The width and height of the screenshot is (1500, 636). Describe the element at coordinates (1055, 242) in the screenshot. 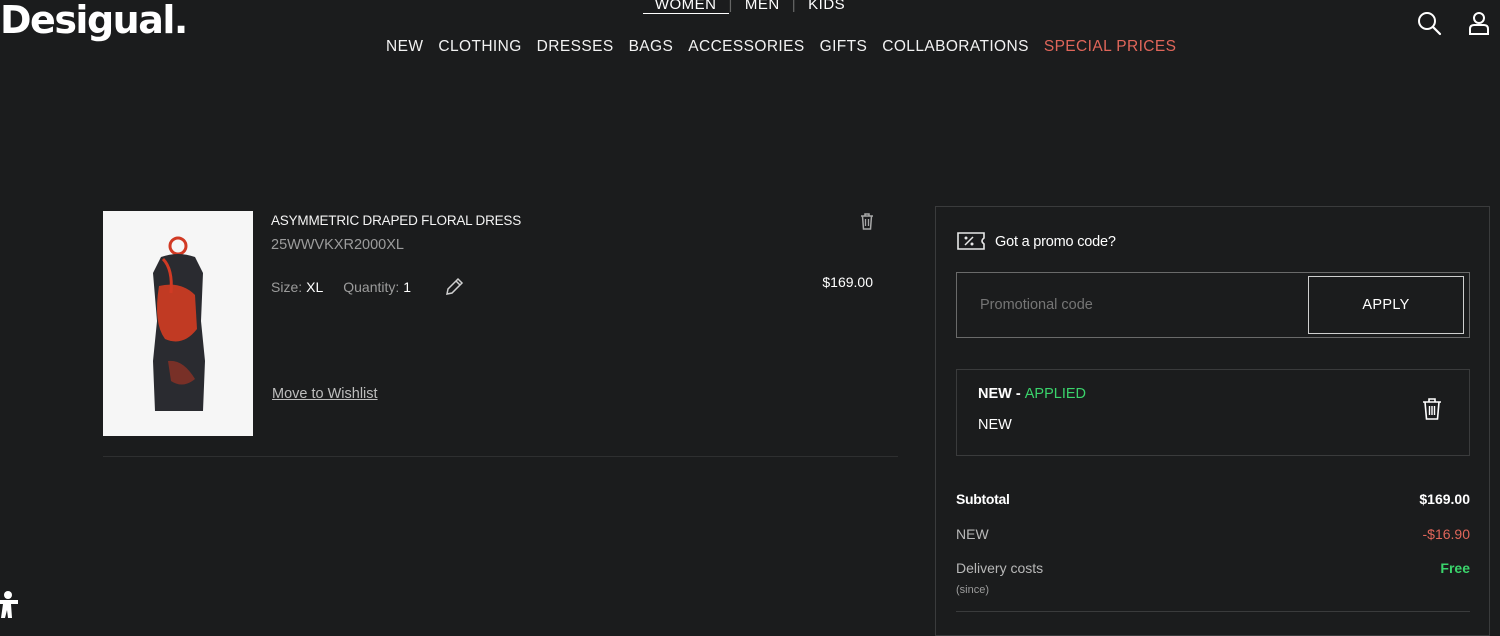

I see `promo-code-heading: Got a promo code?` at that location.